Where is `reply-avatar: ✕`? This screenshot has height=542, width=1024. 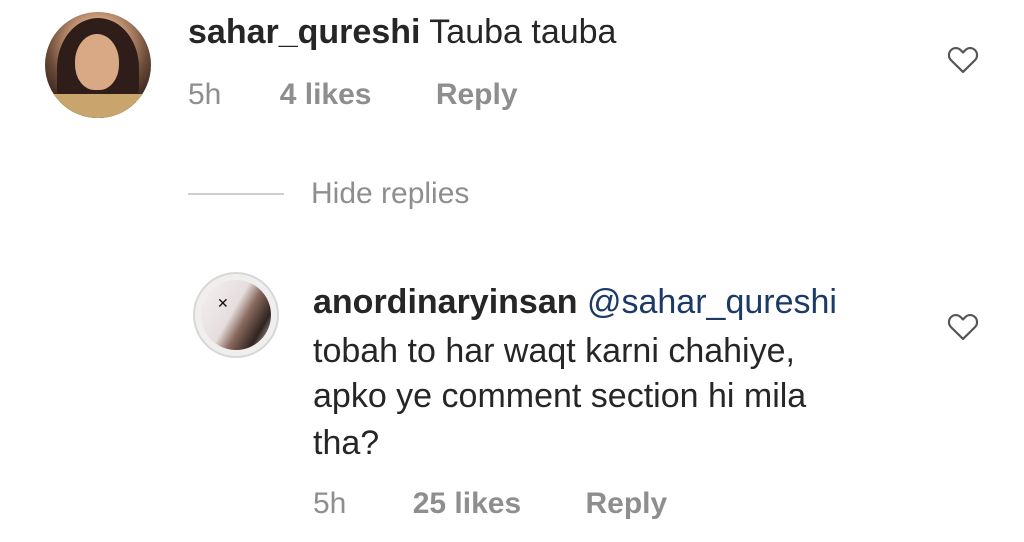
reply-avatar: ✕ is located at coordinates (236, 315).